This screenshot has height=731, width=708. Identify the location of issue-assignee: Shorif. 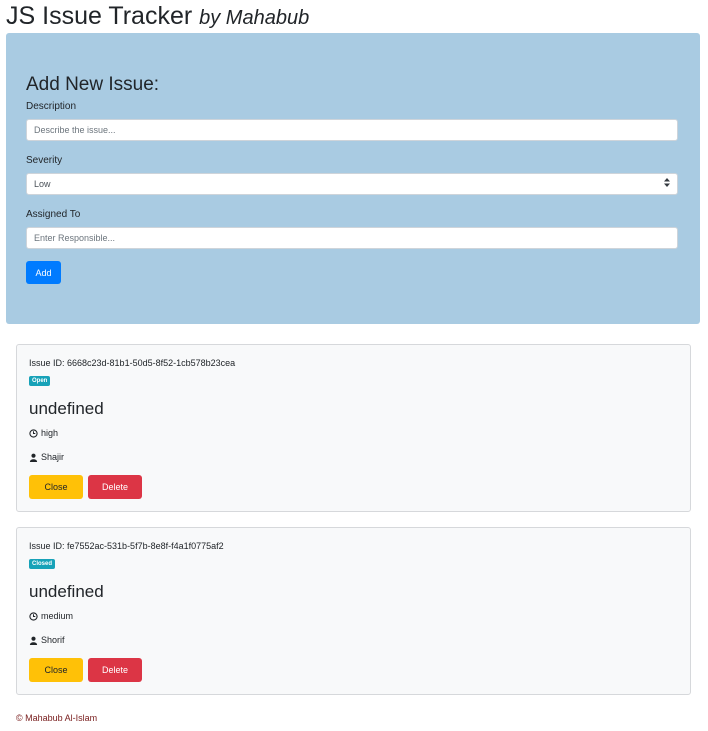
(53, 640).